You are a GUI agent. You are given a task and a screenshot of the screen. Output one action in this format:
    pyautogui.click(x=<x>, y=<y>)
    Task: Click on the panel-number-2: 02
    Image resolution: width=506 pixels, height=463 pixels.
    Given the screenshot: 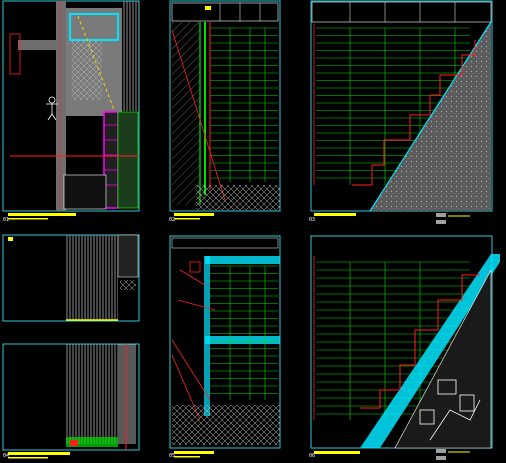 What is the action you would take?
    pyautogui.click(x=172, y=220)
    